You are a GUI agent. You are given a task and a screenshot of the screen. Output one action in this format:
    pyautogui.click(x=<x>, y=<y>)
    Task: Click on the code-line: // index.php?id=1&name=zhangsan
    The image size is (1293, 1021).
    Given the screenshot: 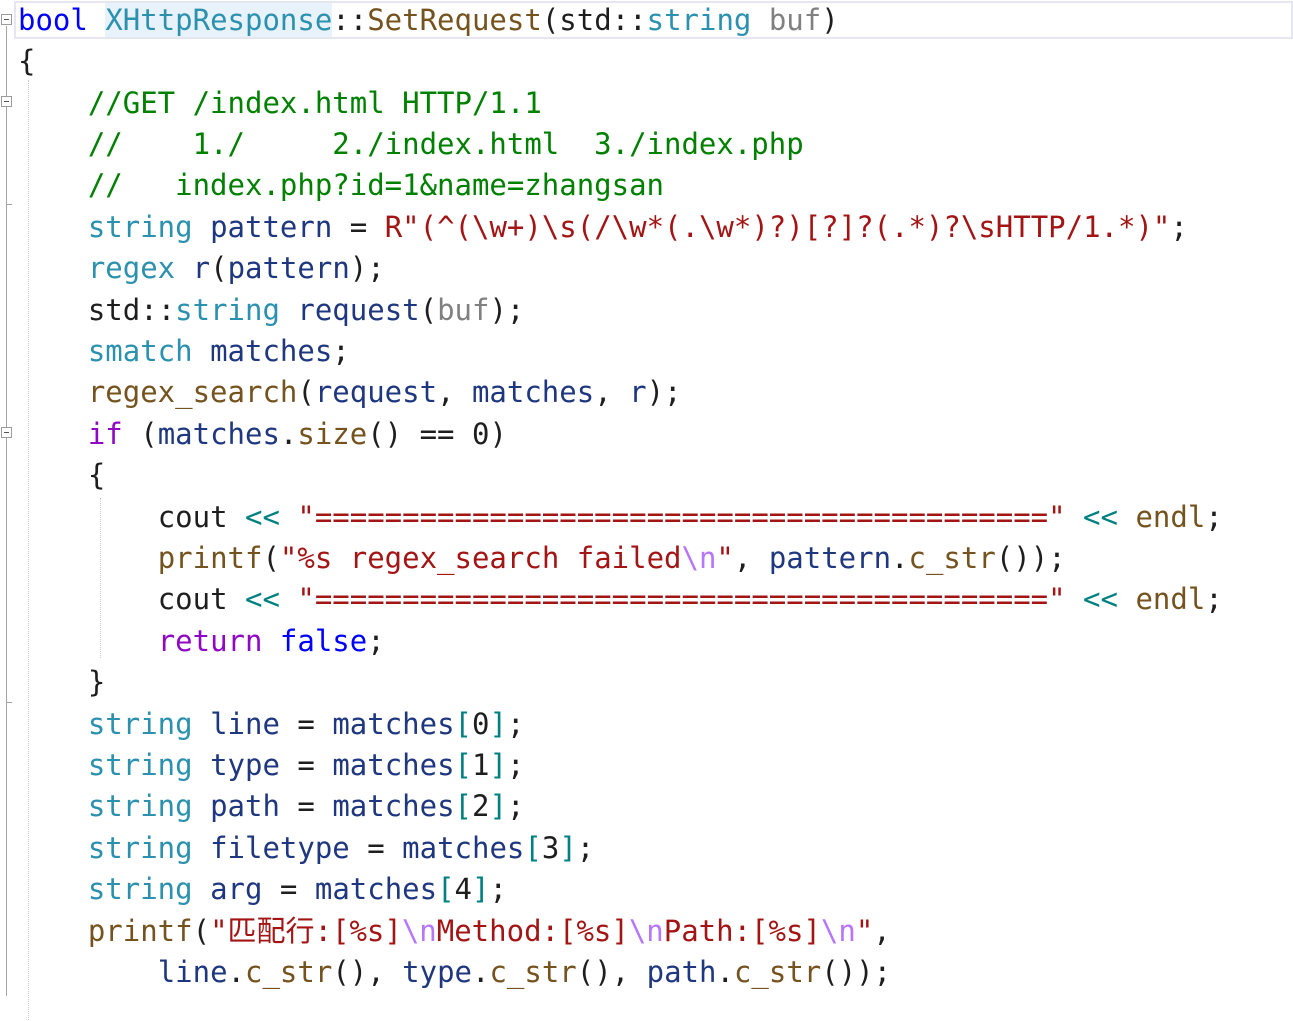 What is the action you would take?
    pyautogui.click(x=341, y=185)
    